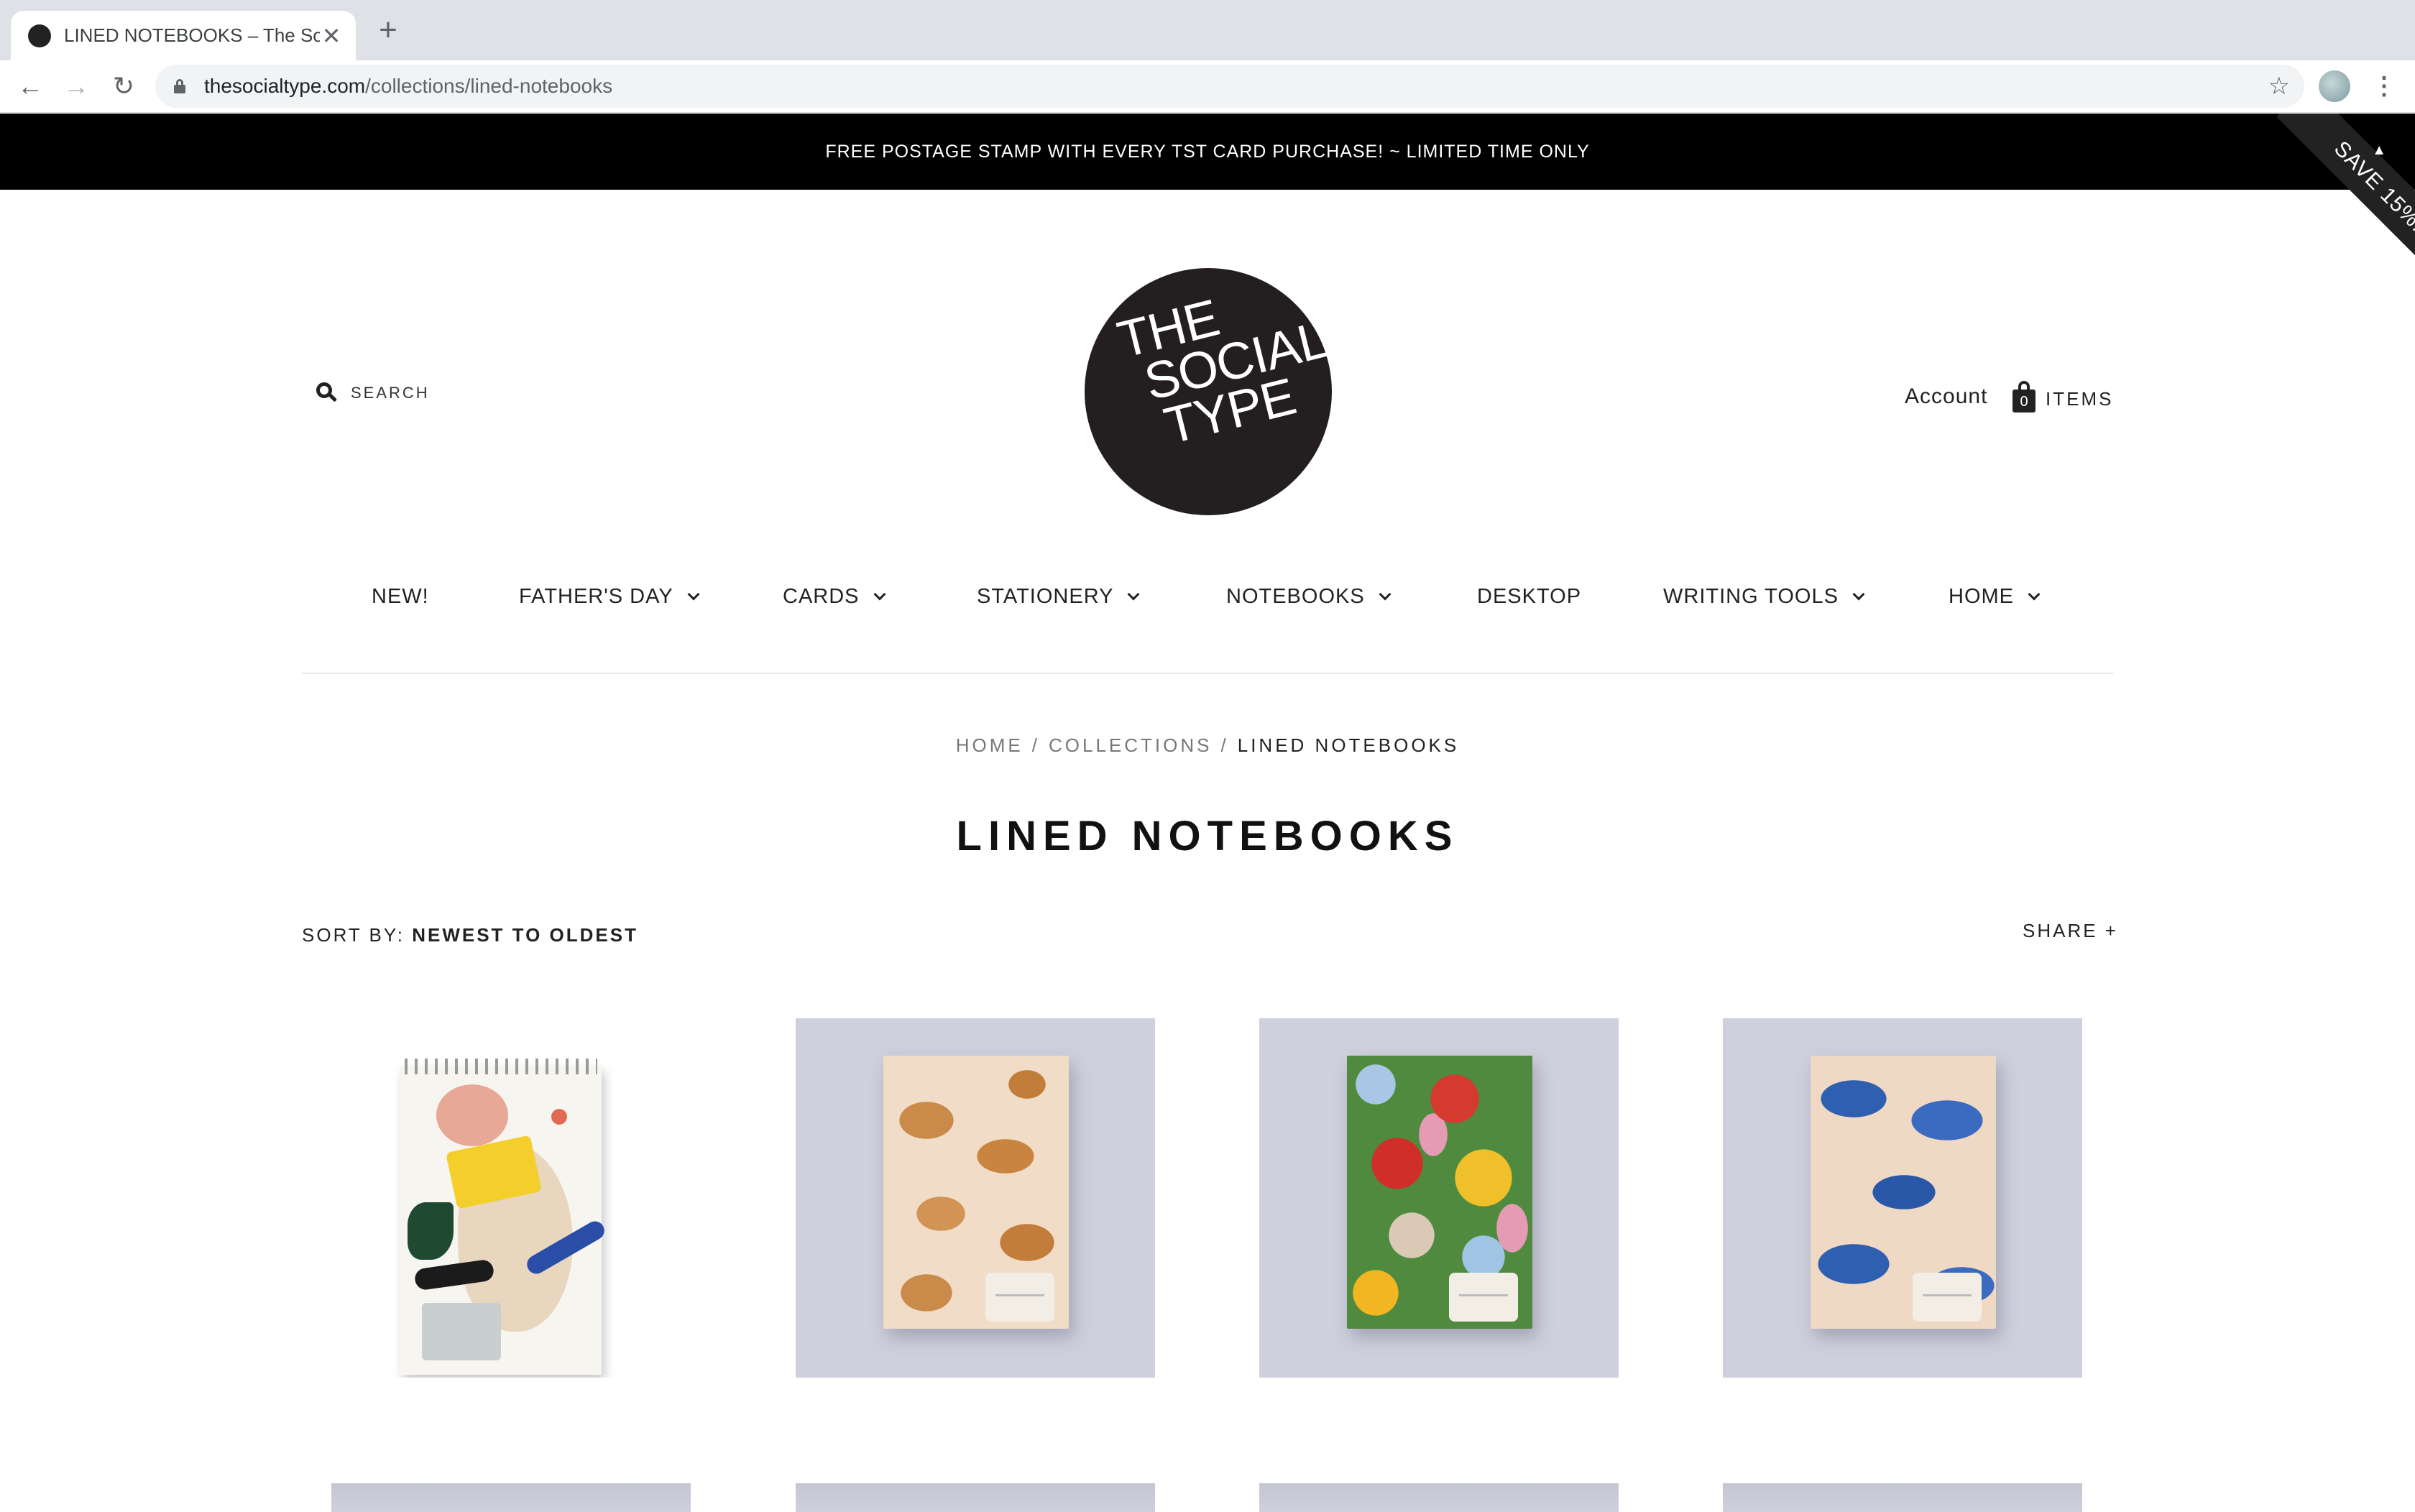 The width and height of the screenshot is (2415, 1512). I want to click on header-divider, so click(1207, 674).